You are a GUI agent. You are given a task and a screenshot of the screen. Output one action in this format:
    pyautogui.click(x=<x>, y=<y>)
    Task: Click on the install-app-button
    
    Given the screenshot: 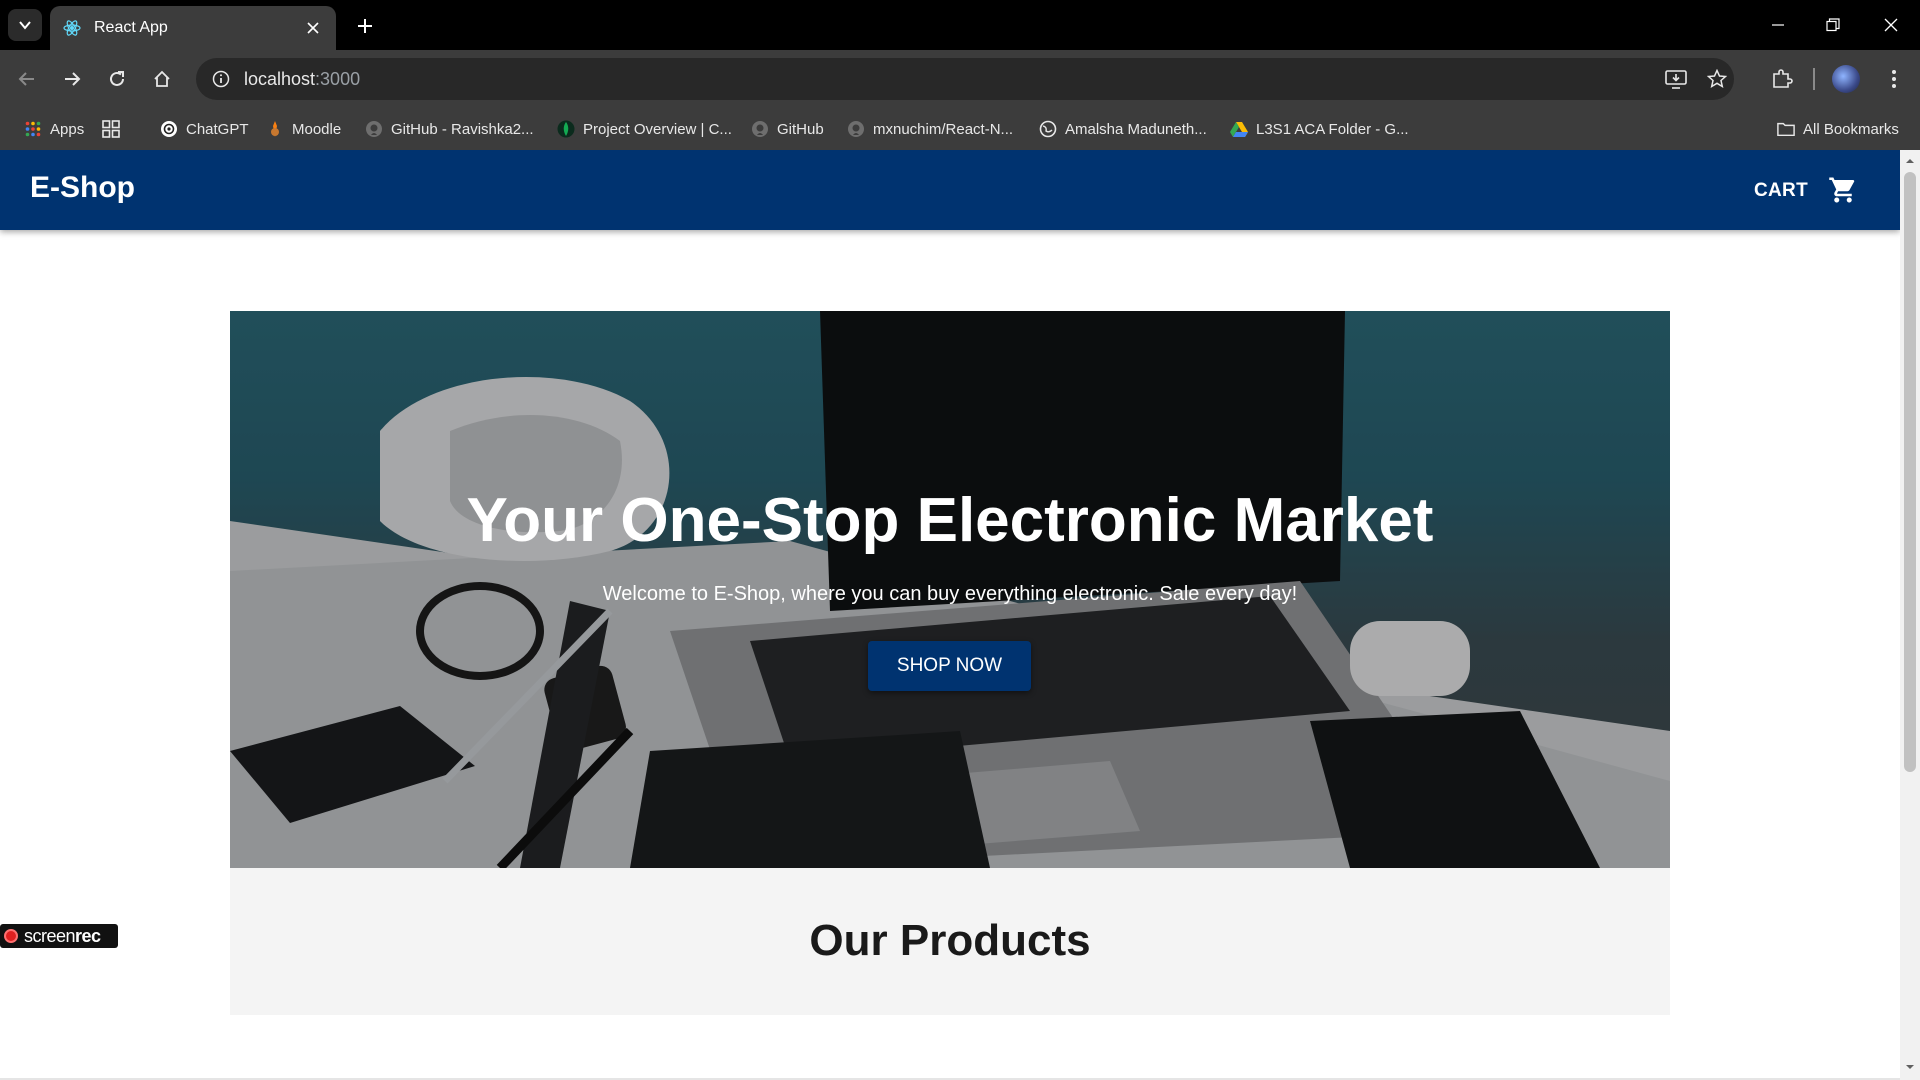 What is the action you would take?
    pyautogui.click(x=1676, y=79)
    